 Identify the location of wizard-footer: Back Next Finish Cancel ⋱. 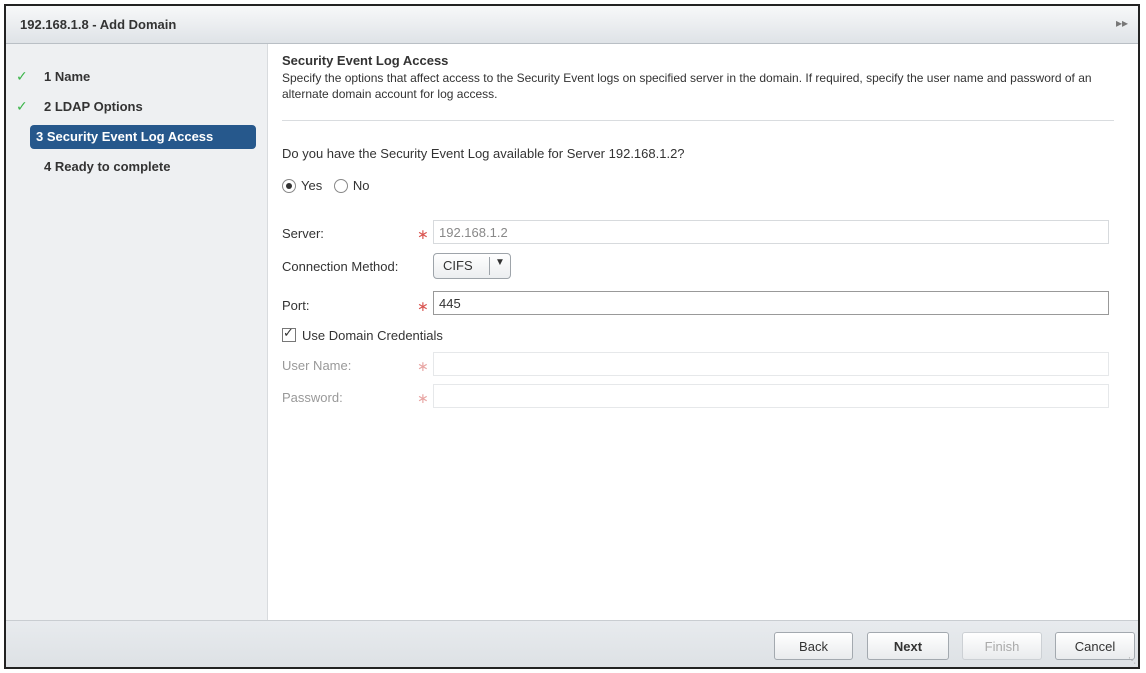
(572, 643).